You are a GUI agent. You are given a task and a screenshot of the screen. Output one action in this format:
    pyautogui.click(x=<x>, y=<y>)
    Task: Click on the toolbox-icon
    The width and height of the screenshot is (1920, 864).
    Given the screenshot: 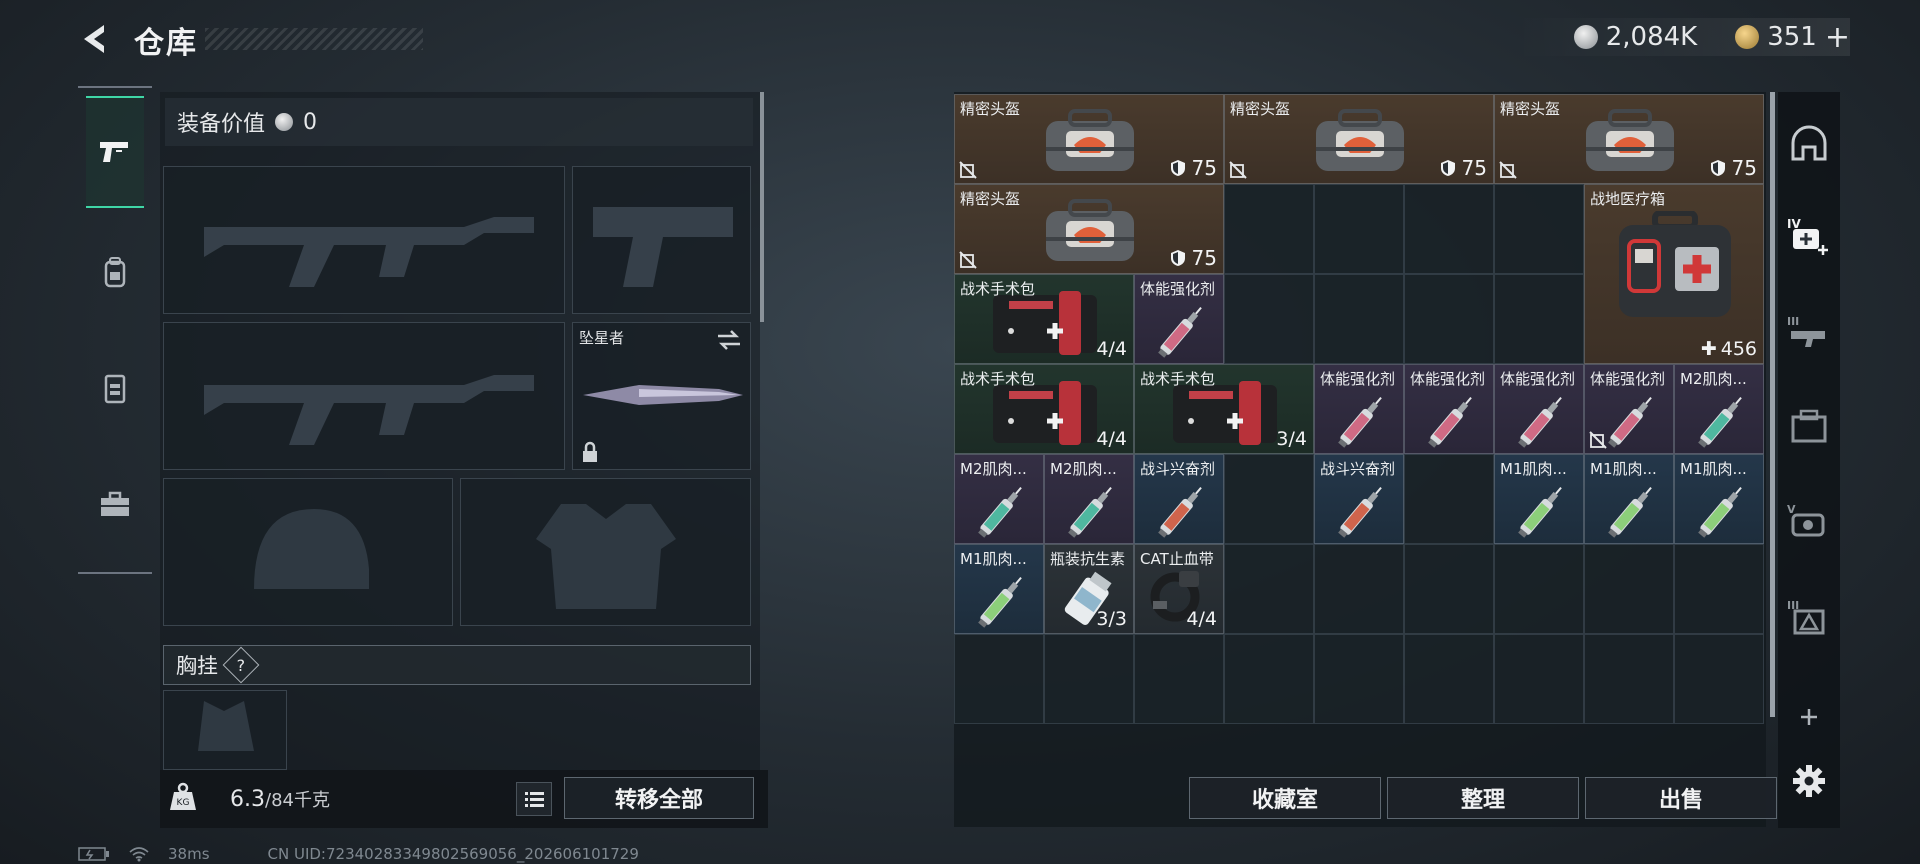 What is the action you would take?
    pyautogui.click(x=115, y=503)
    